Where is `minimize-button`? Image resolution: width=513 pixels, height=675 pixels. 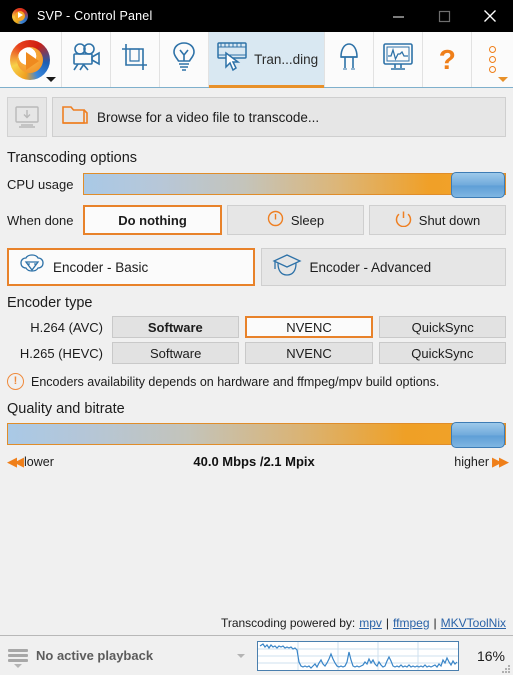 minimize-button is located at coordinates (398, 16).